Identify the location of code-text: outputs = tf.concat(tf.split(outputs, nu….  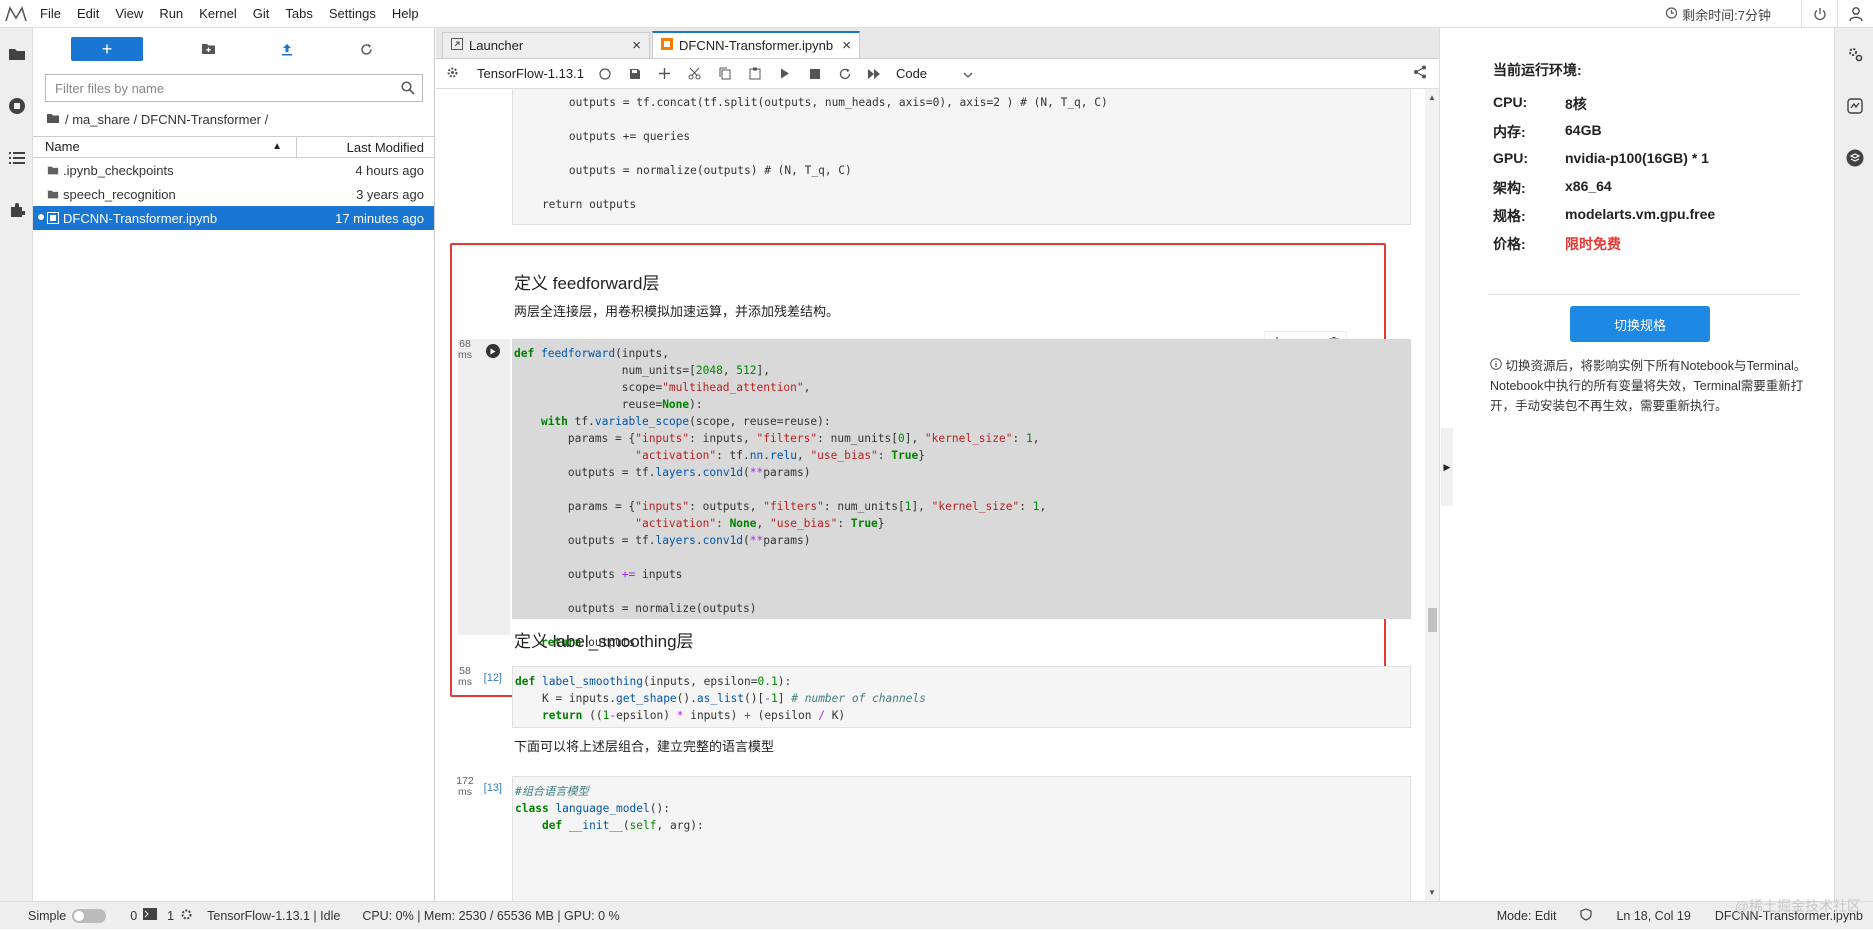
(961, 154).